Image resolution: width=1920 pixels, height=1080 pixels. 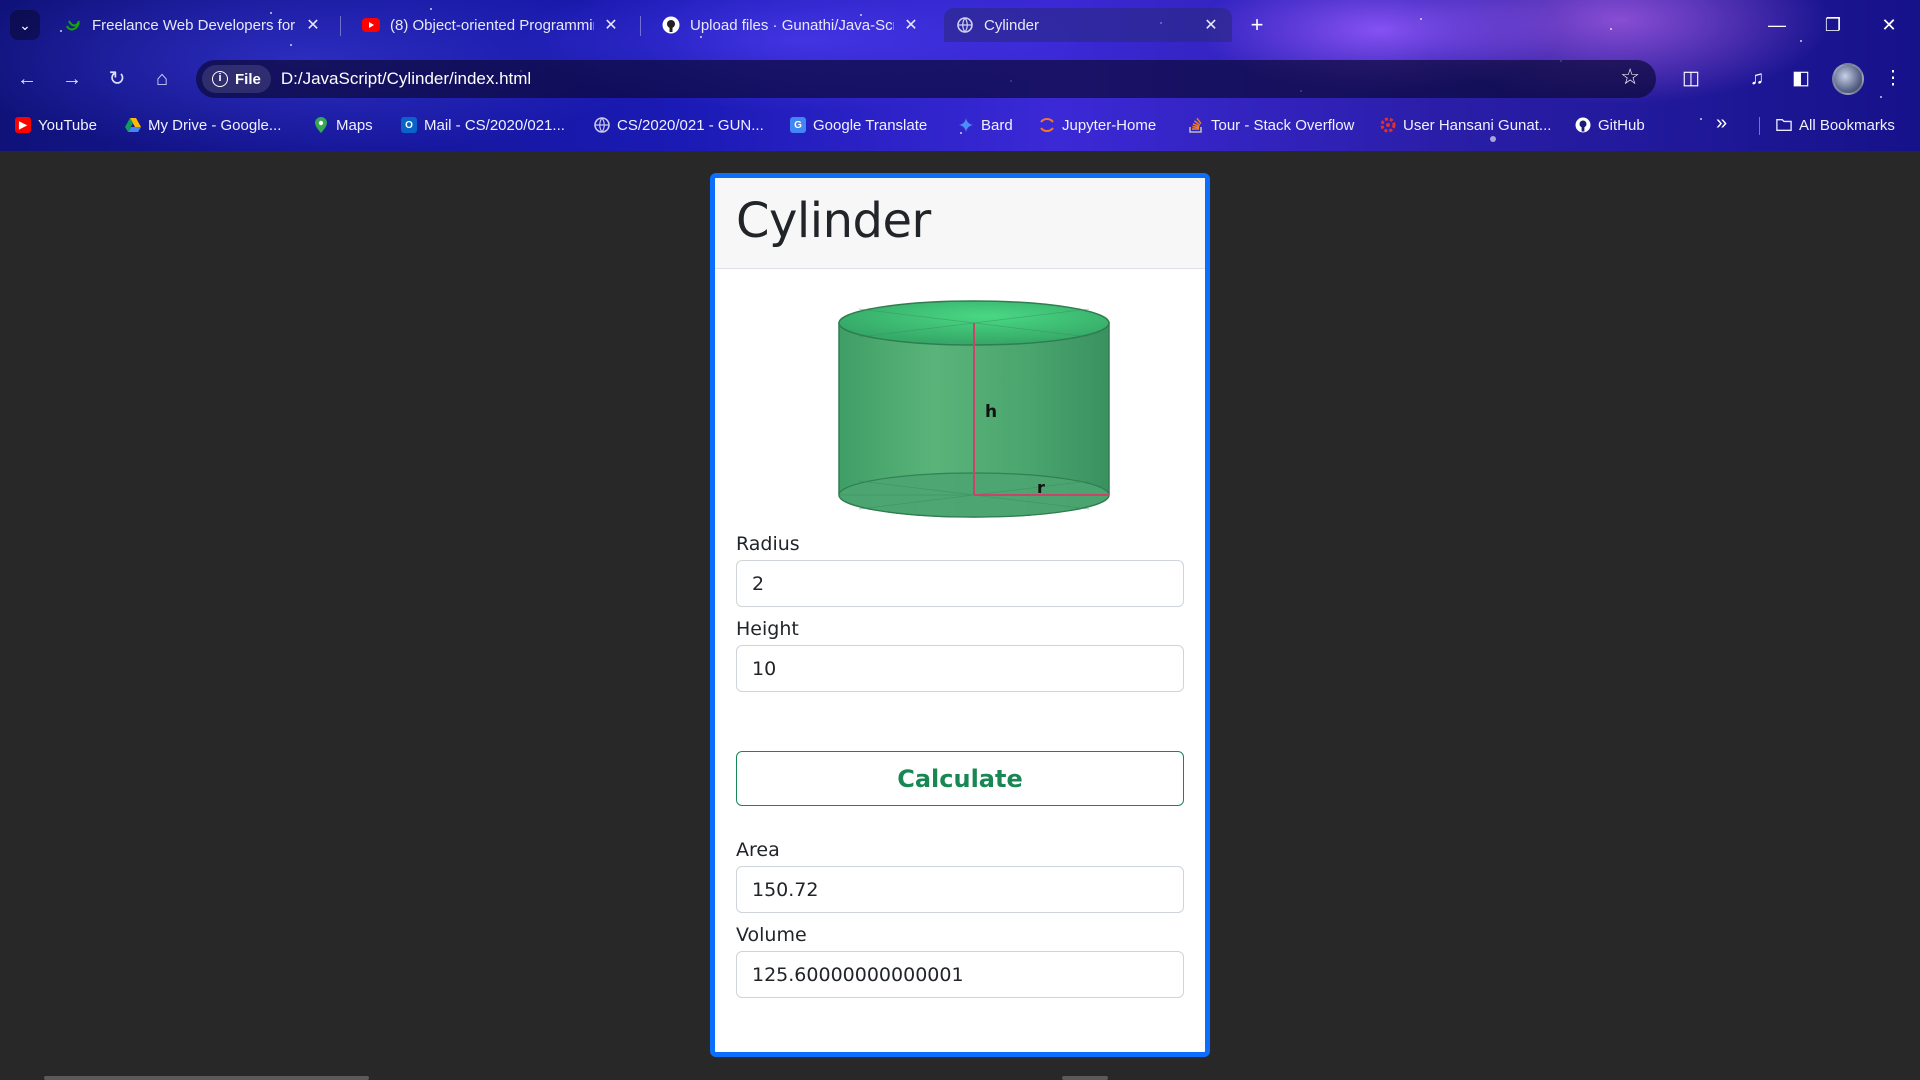 What do you see at coordinates (248, 79) in the screenshot?
I see `site-info-label: File` at bounding box center [248, 79].